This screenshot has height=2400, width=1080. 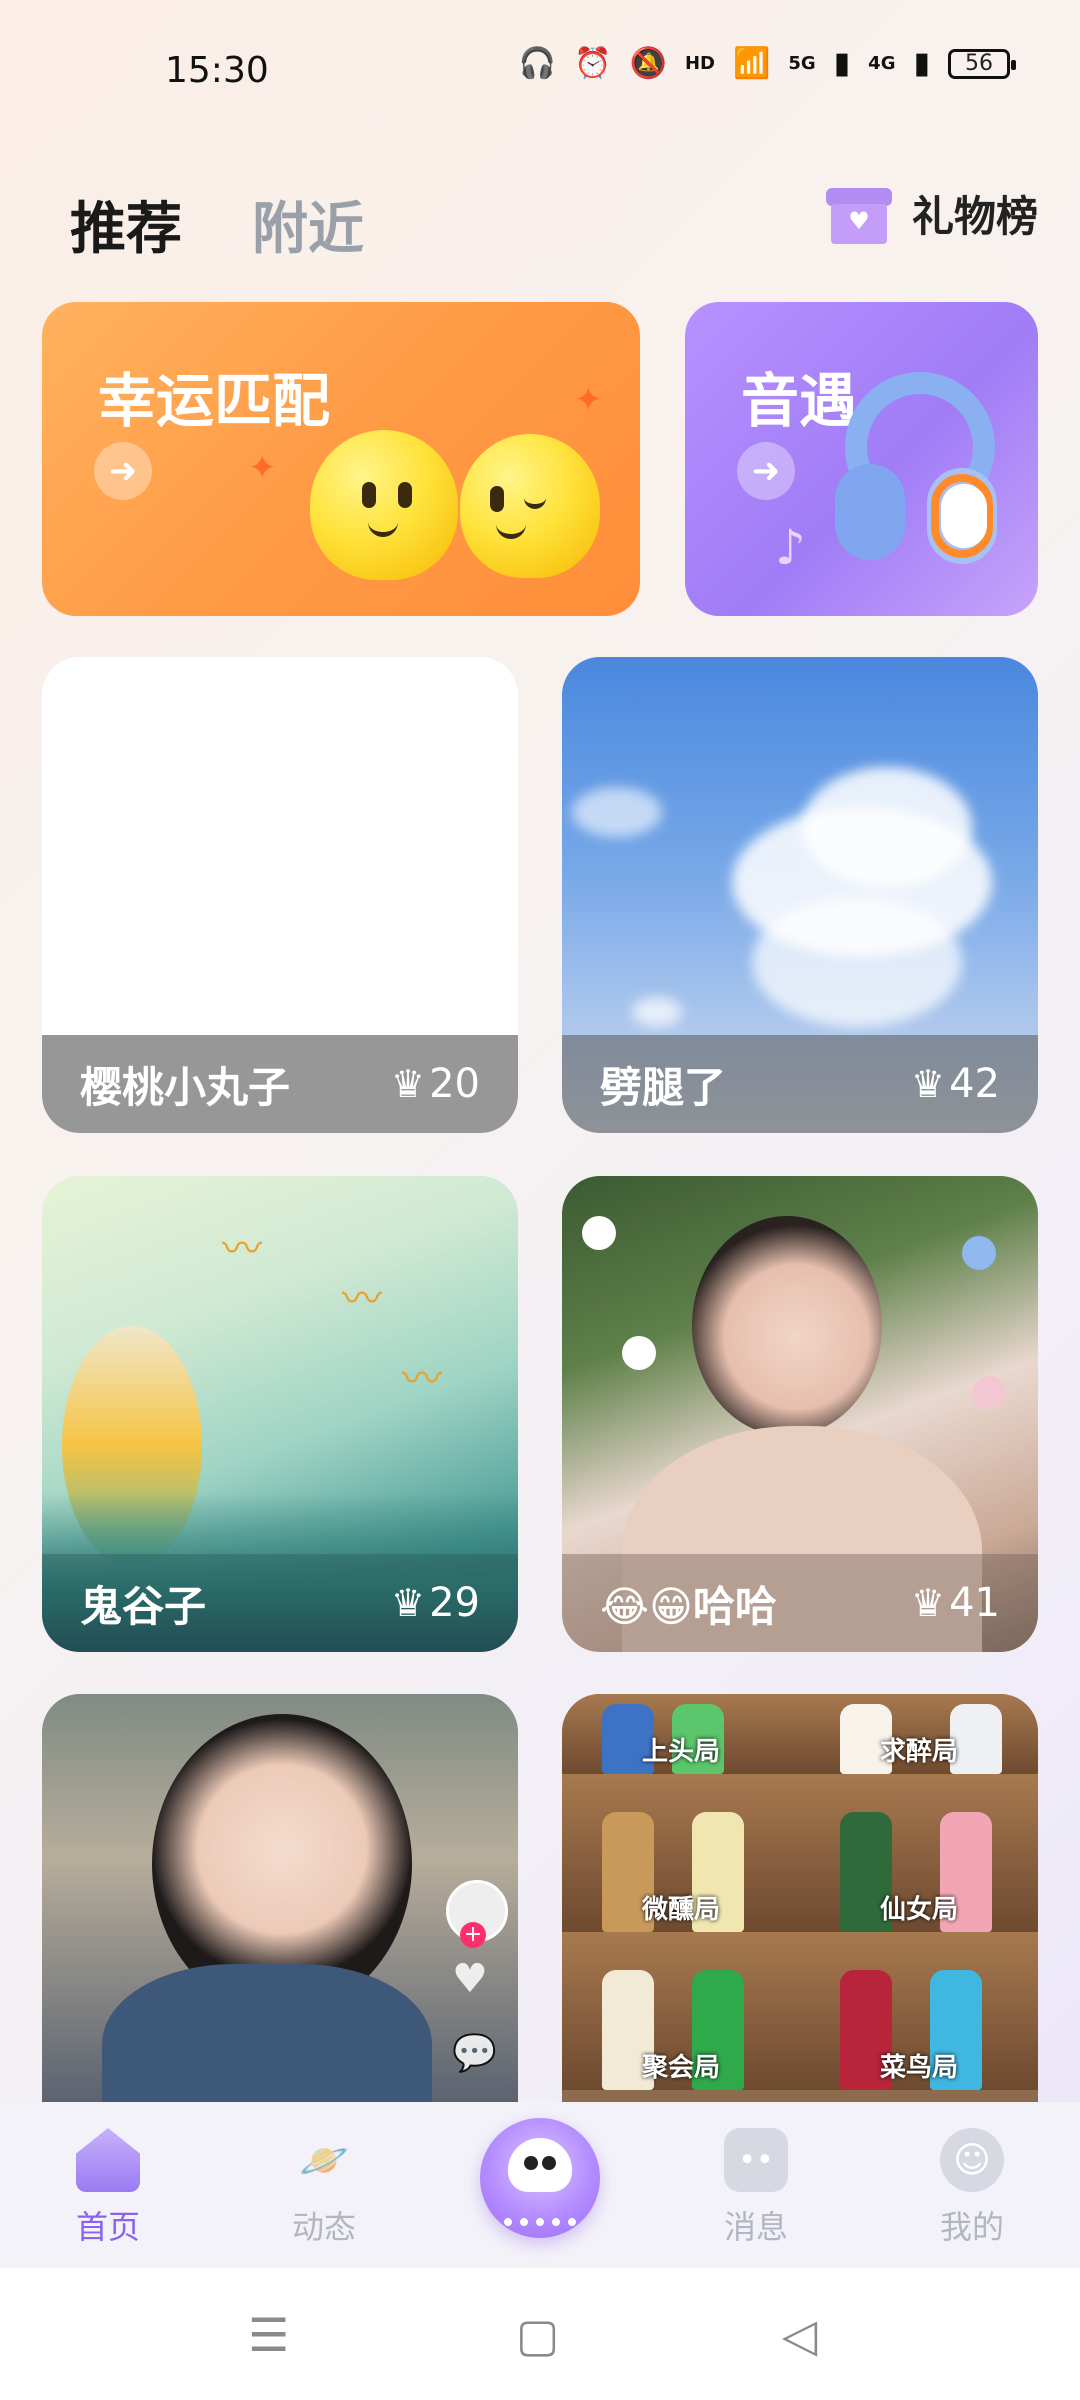 I want to click on status-time: 15:30, so click(x=217, y=70).